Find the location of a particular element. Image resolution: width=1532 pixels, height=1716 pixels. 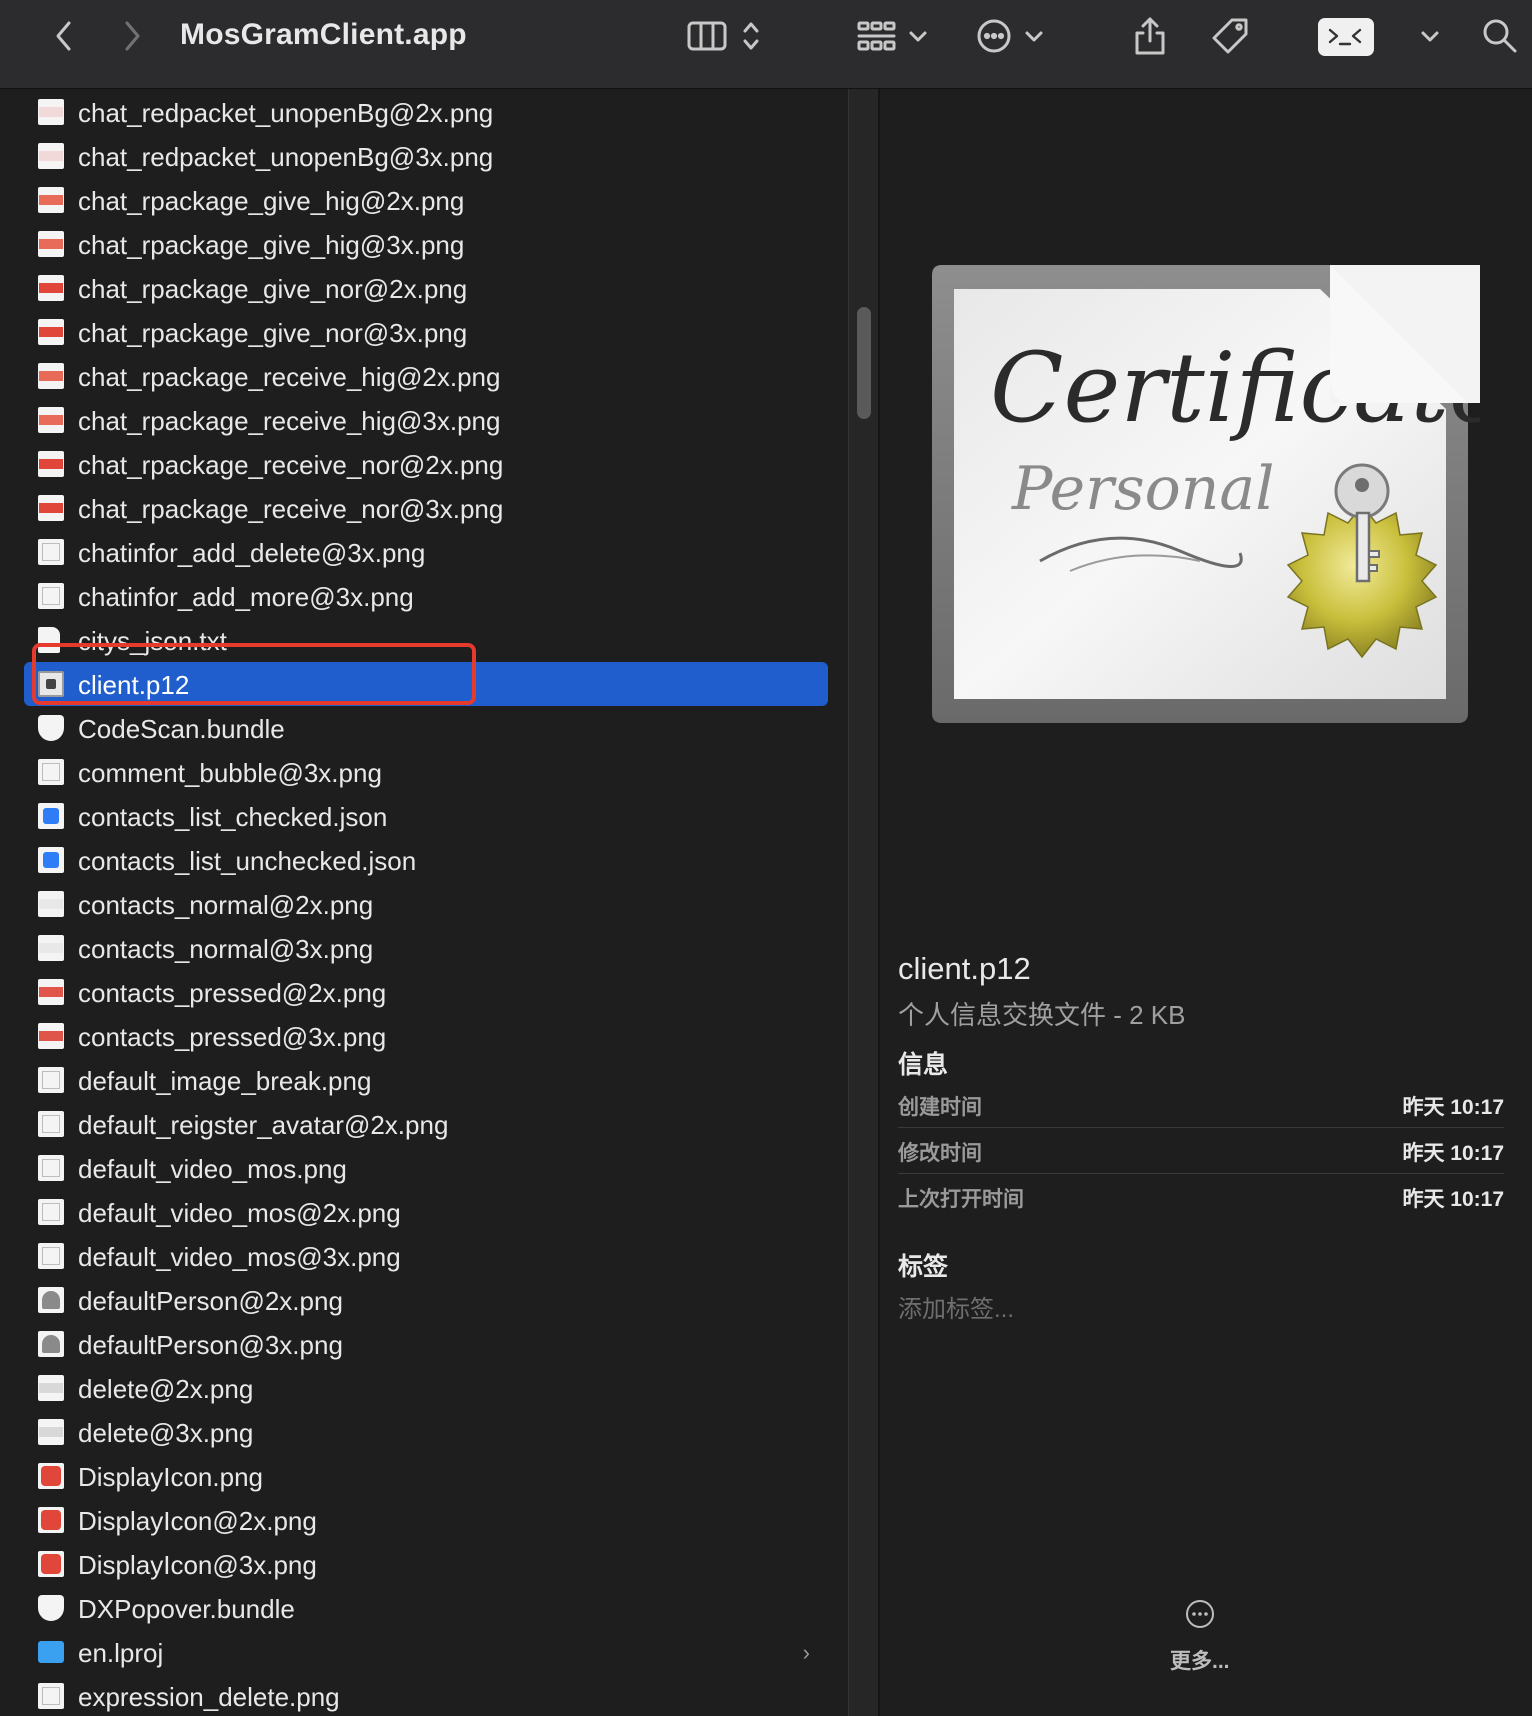

file-row: chat_rpackage_receive_nor@3x.png is located at coordinates (426, 508).